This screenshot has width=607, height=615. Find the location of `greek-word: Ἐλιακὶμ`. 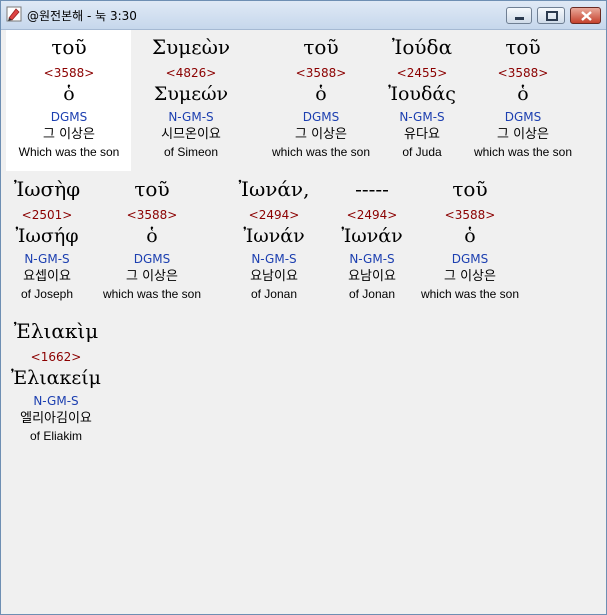

greek-word: Ἐλιακὶμ is located at coordinates (56, 331).